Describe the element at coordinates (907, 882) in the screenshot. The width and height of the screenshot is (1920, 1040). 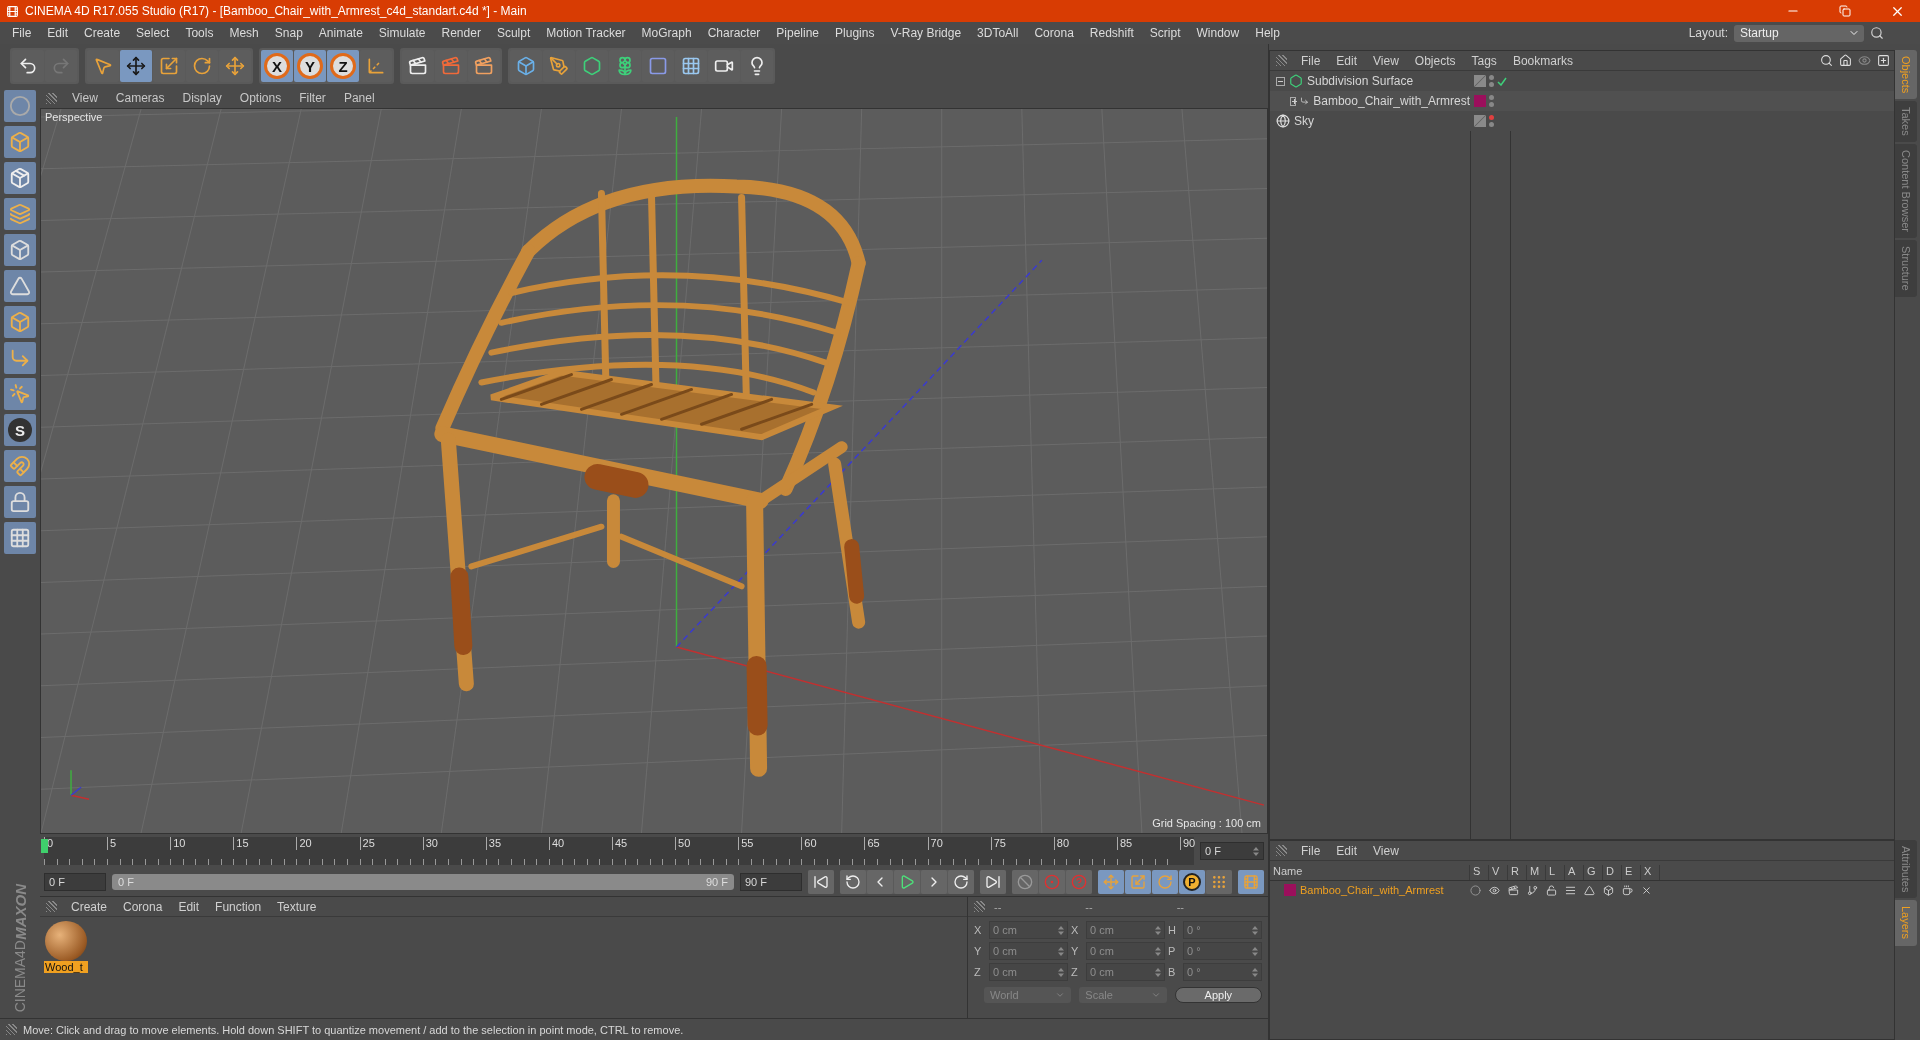
I see `play-button` at that location.